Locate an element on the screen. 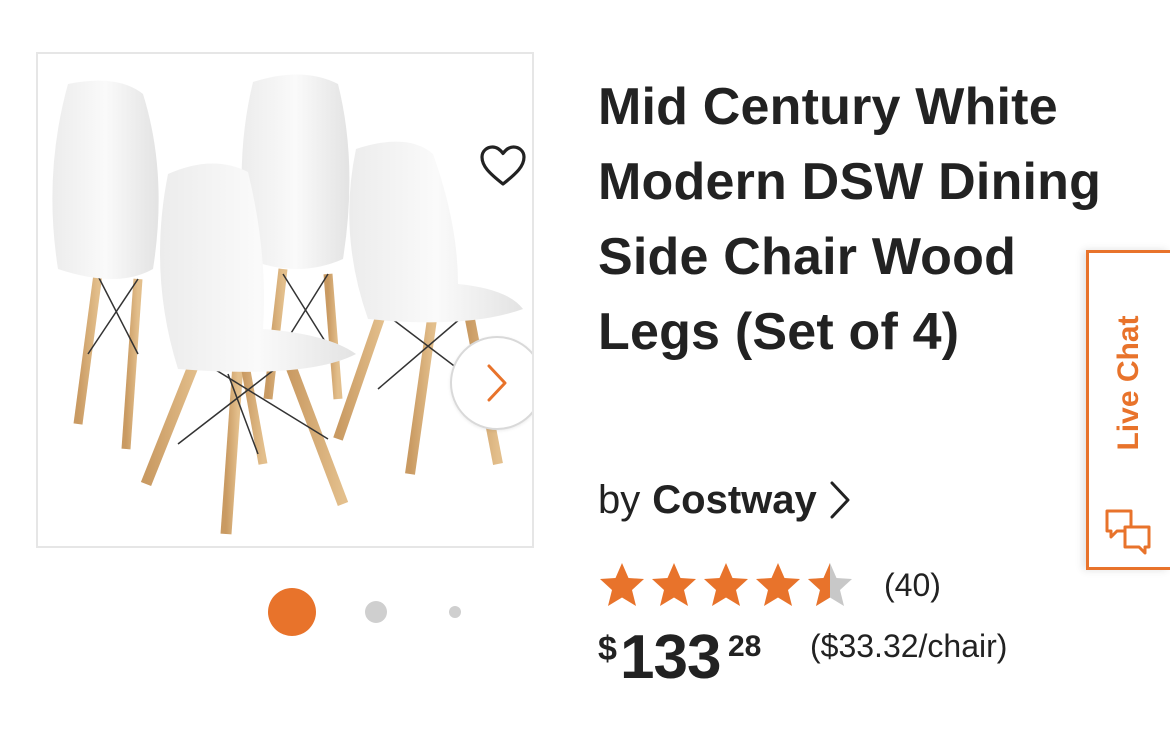 Image resolution: width=1170 pixels, height=738 pixels. price-dollars: 133 is located at coordinates (670, 657).